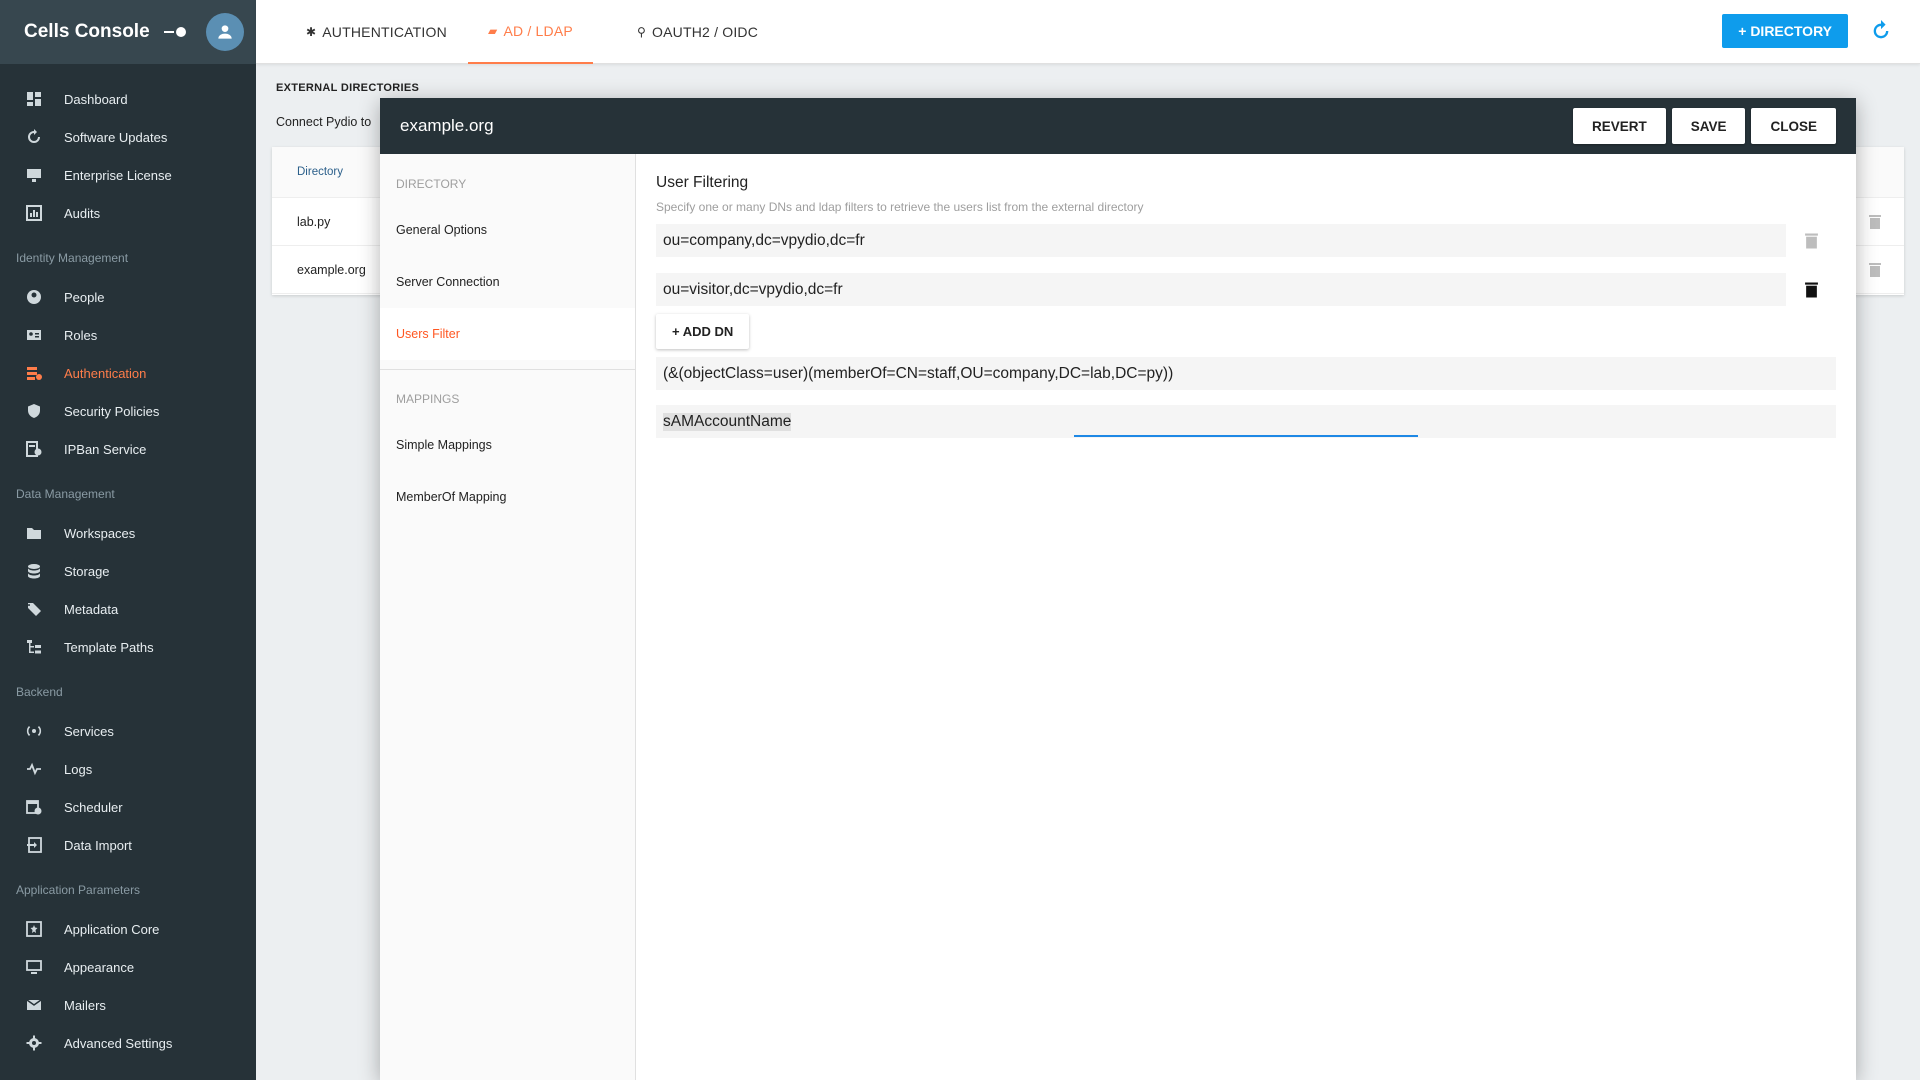 The image size is (1920, 1080). I want to click on folder-icon, so click(34, 533).